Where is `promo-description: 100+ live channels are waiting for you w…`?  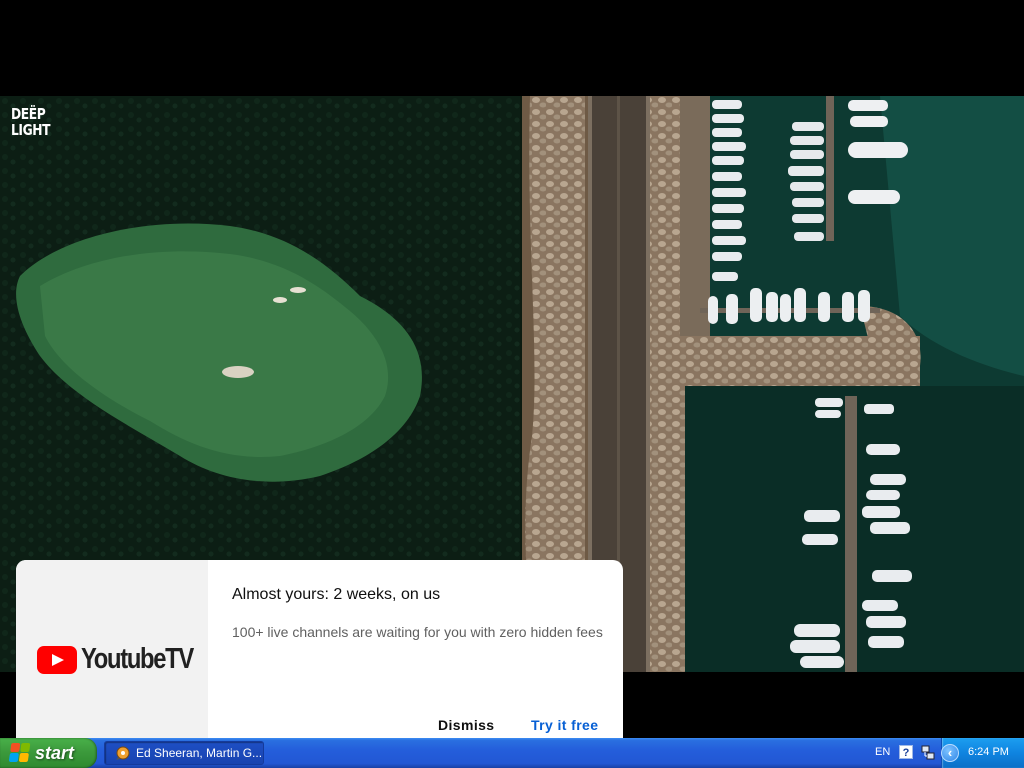 promo-description: 100+ live channels are waiting for you w… is located at coordinates (417, 632).